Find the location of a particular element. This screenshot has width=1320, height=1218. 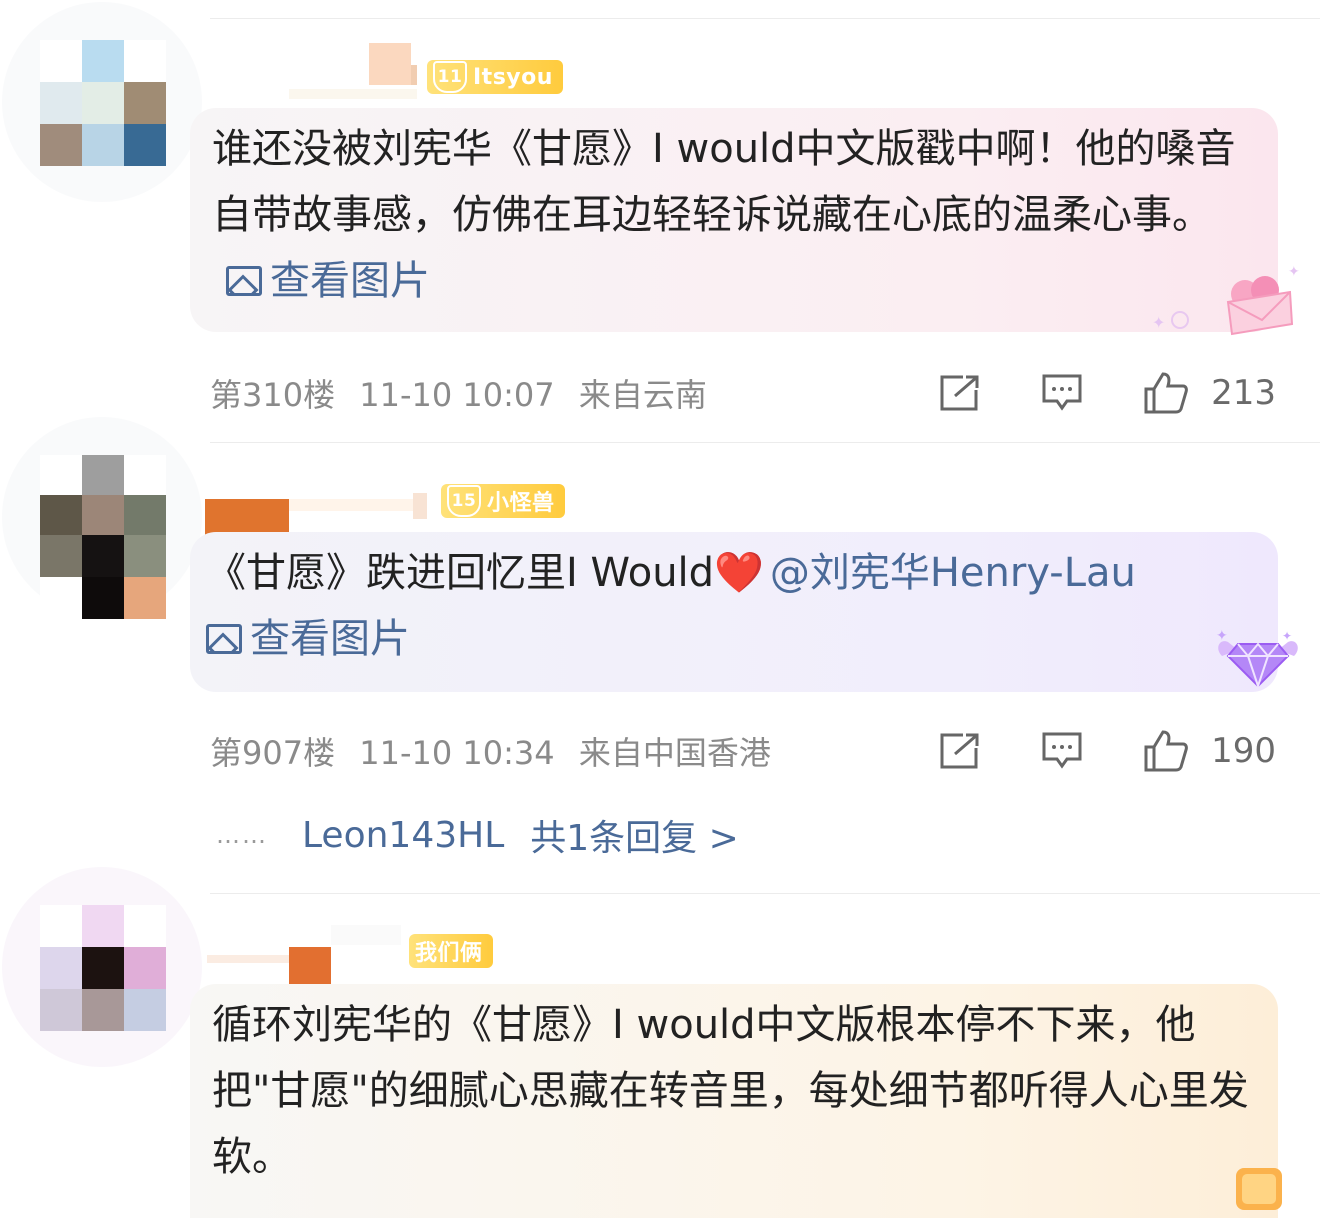

level-number: 11 is located at coordinates (450, 77).